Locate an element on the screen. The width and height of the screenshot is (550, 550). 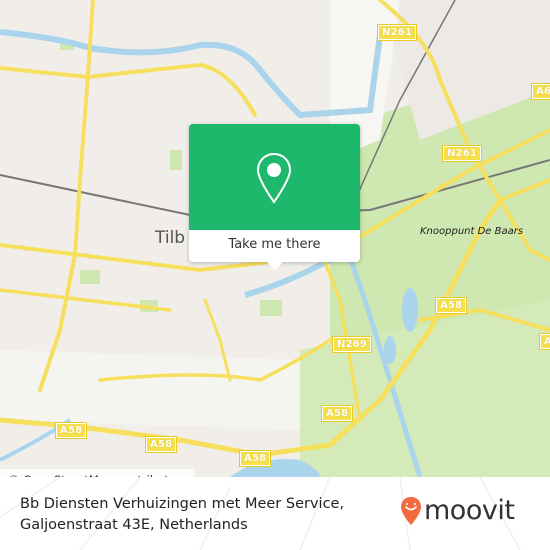
moovit-logo: moovit is located at coordinates (457, 510).